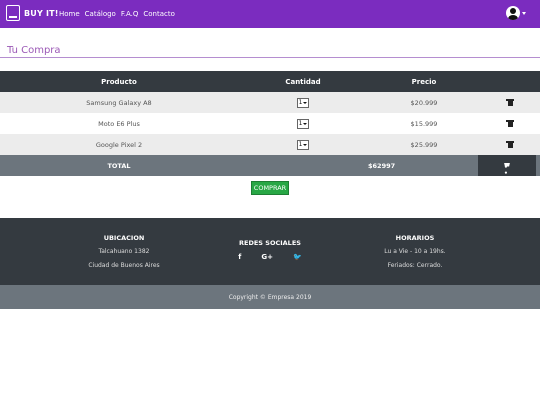 This screenshot has height=405, width=540. What do you see at coordinates (13, 13) in the screenshot?
I see `shopping-bag-icon` at bounding box center [13, 13].